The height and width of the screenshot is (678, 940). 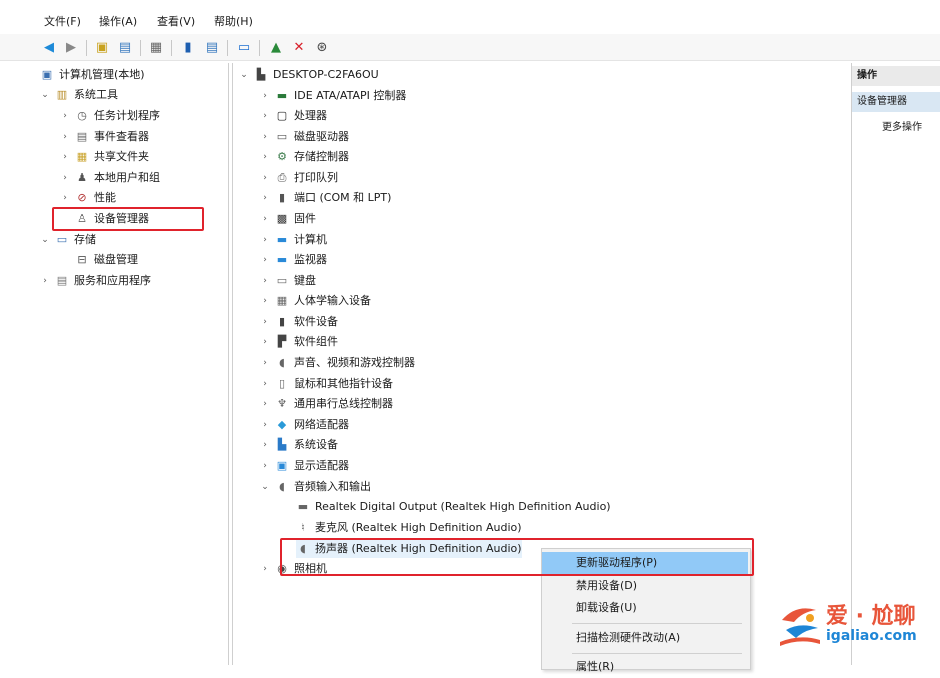 I want to click on device-category: › ▬ 监视器, so click(x=293, y=260).